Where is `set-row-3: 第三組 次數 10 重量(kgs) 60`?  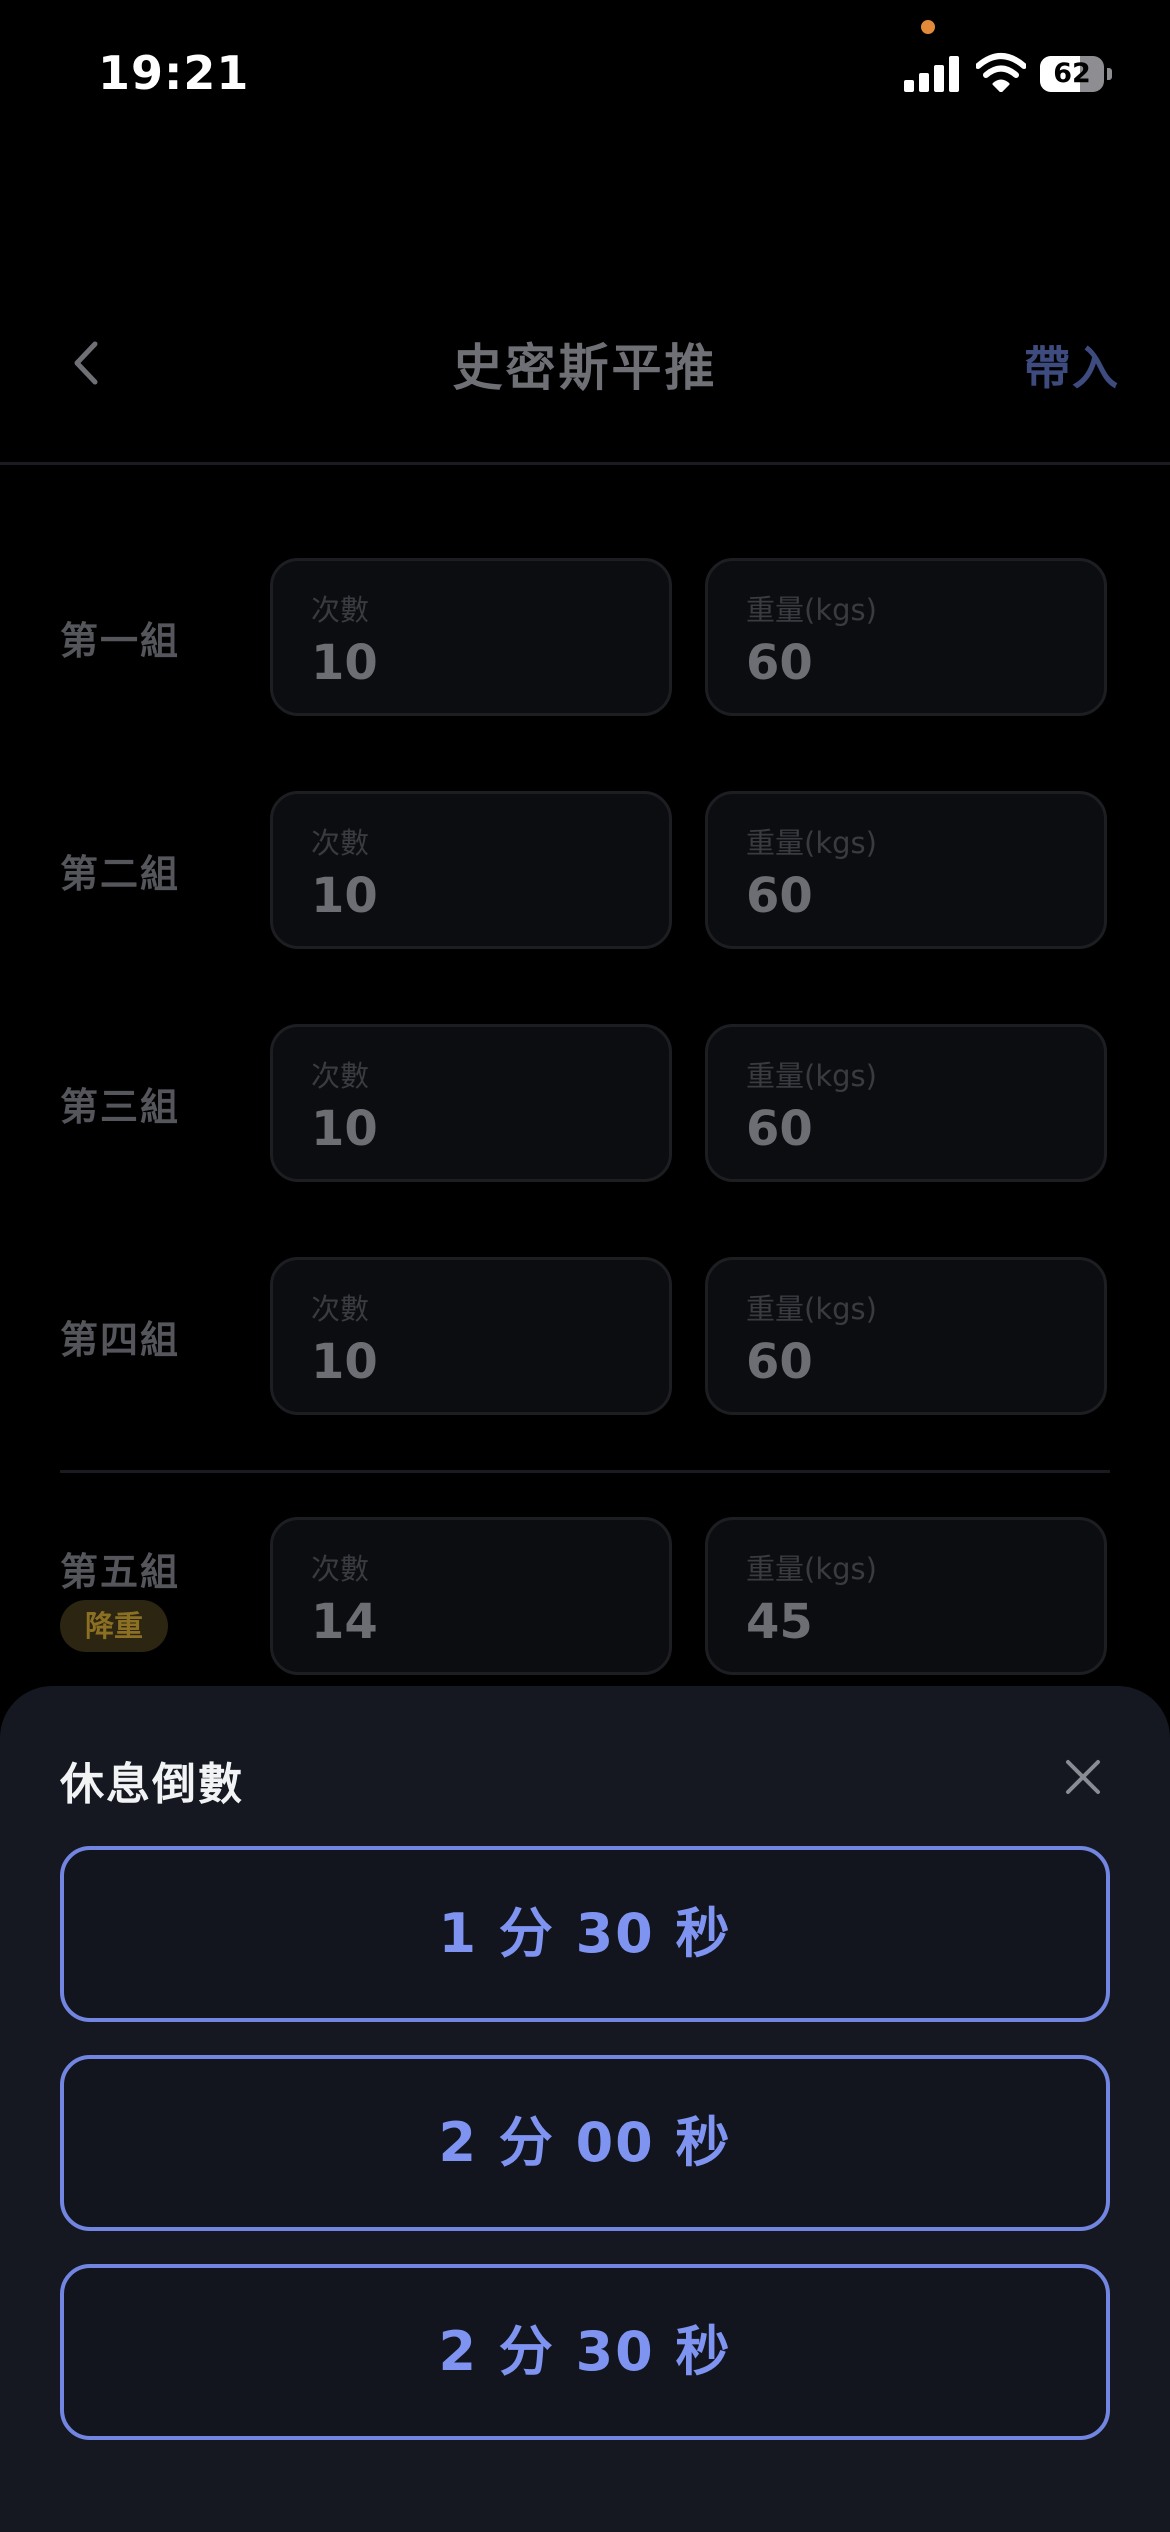
set-row-3: 第三組 次數 10 重量(kgs) 60 is located at coordinates (585, 1104).